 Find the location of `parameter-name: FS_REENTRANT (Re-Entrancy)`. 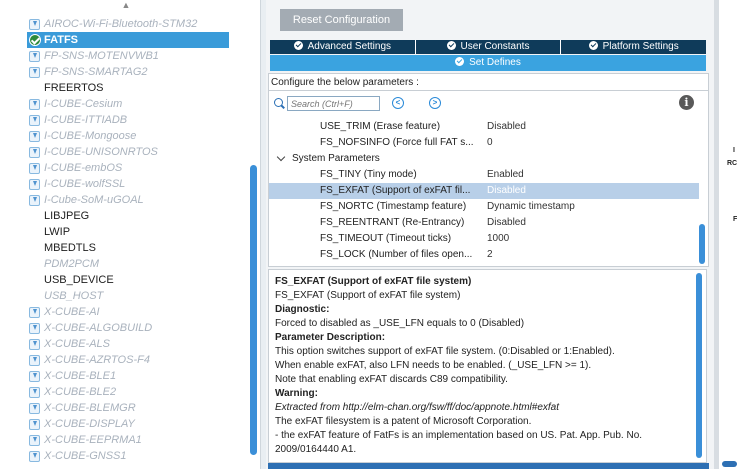

parameter-name: FS_REENTRANT (Re-Entrancy) is located at coordinates (392, 222).